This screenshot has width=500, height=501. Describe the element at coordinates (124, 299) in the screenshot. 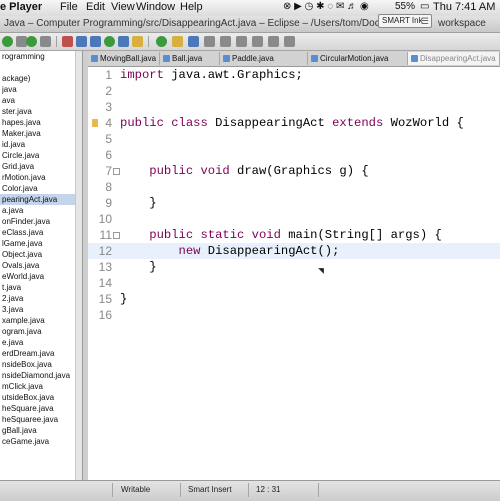

I see `code-text: }` at that location.